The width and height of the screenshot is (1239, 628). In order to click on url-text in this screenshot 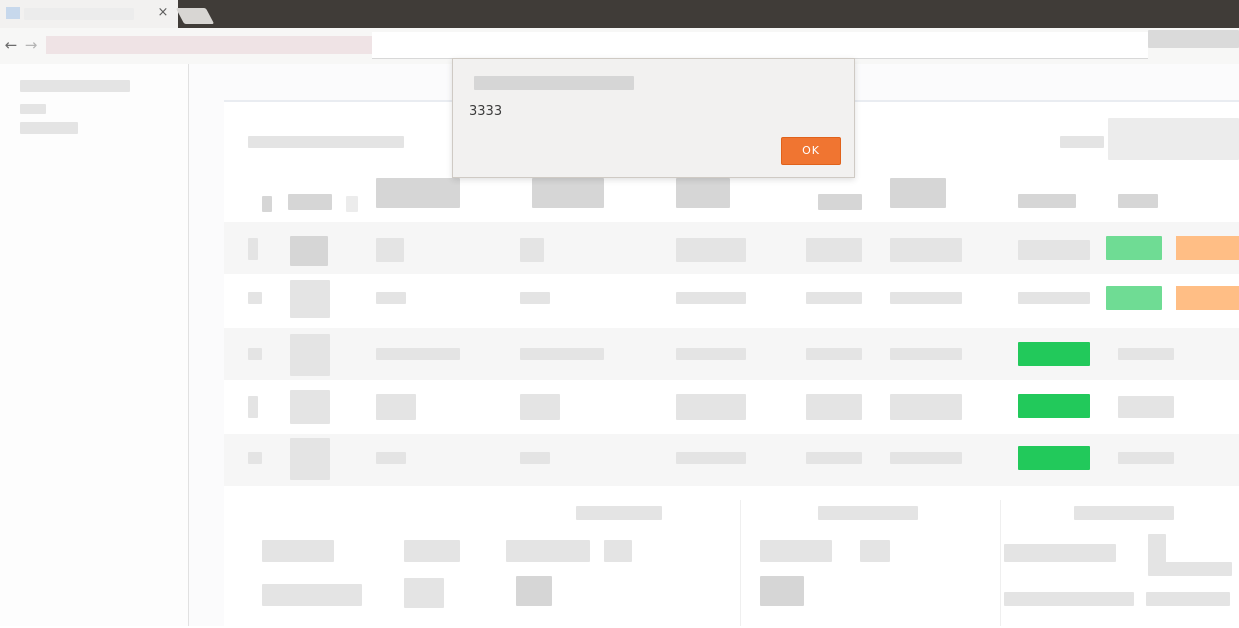, I will do `click(211, 45)`.